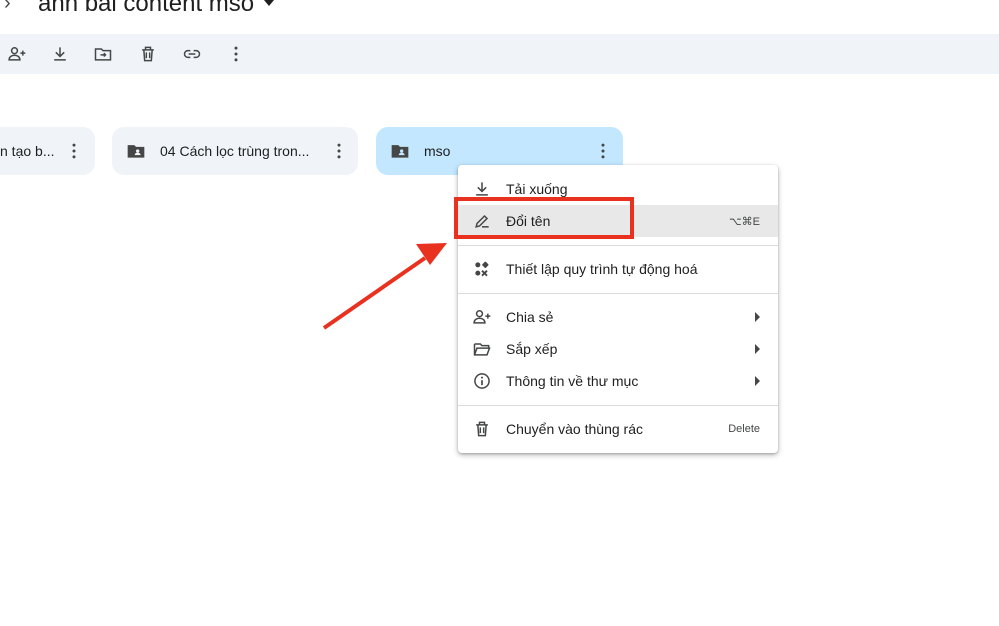 The image size is (999, 626). I want to click on folder-name: mso, so click(437, 151).